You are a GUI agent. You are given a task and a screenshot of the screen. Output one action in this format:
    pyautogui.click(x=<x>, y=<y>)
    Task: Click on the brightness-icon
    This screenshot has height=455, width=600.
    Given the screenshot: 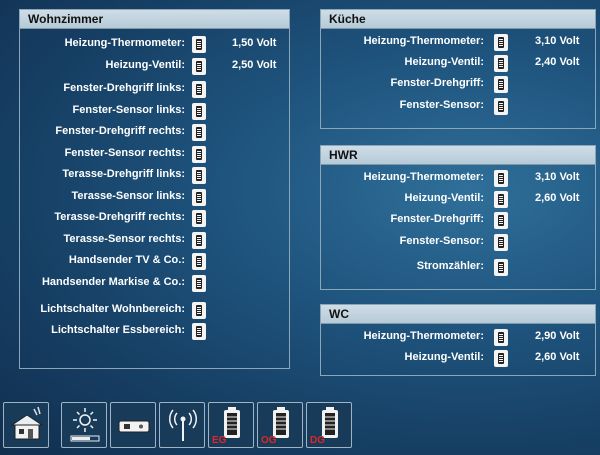 What is the action you would take?
    pyautogui.click(x=85, y=425)
    